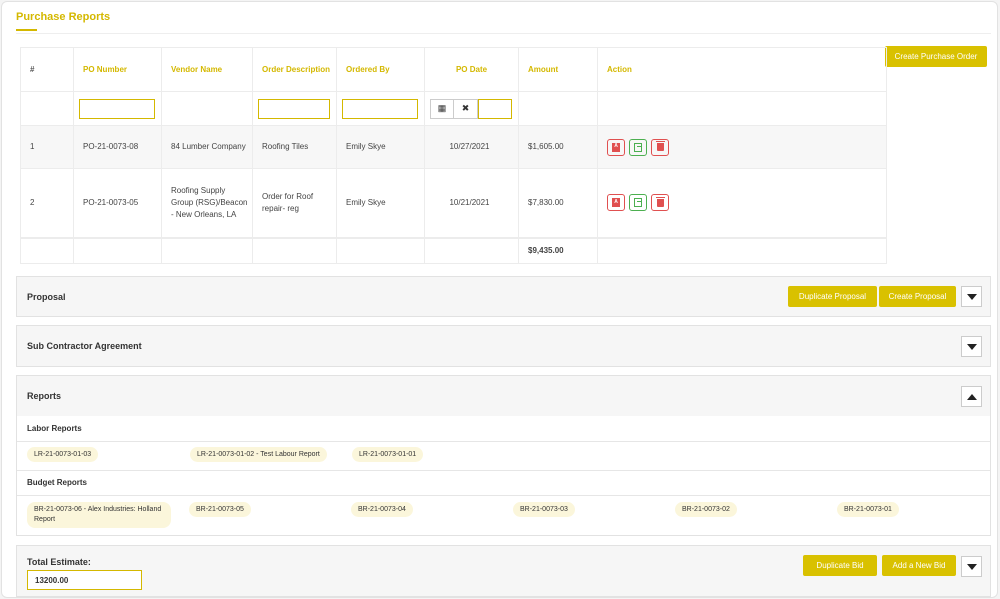  I want to click on row-number: 2, so click(47, 203).